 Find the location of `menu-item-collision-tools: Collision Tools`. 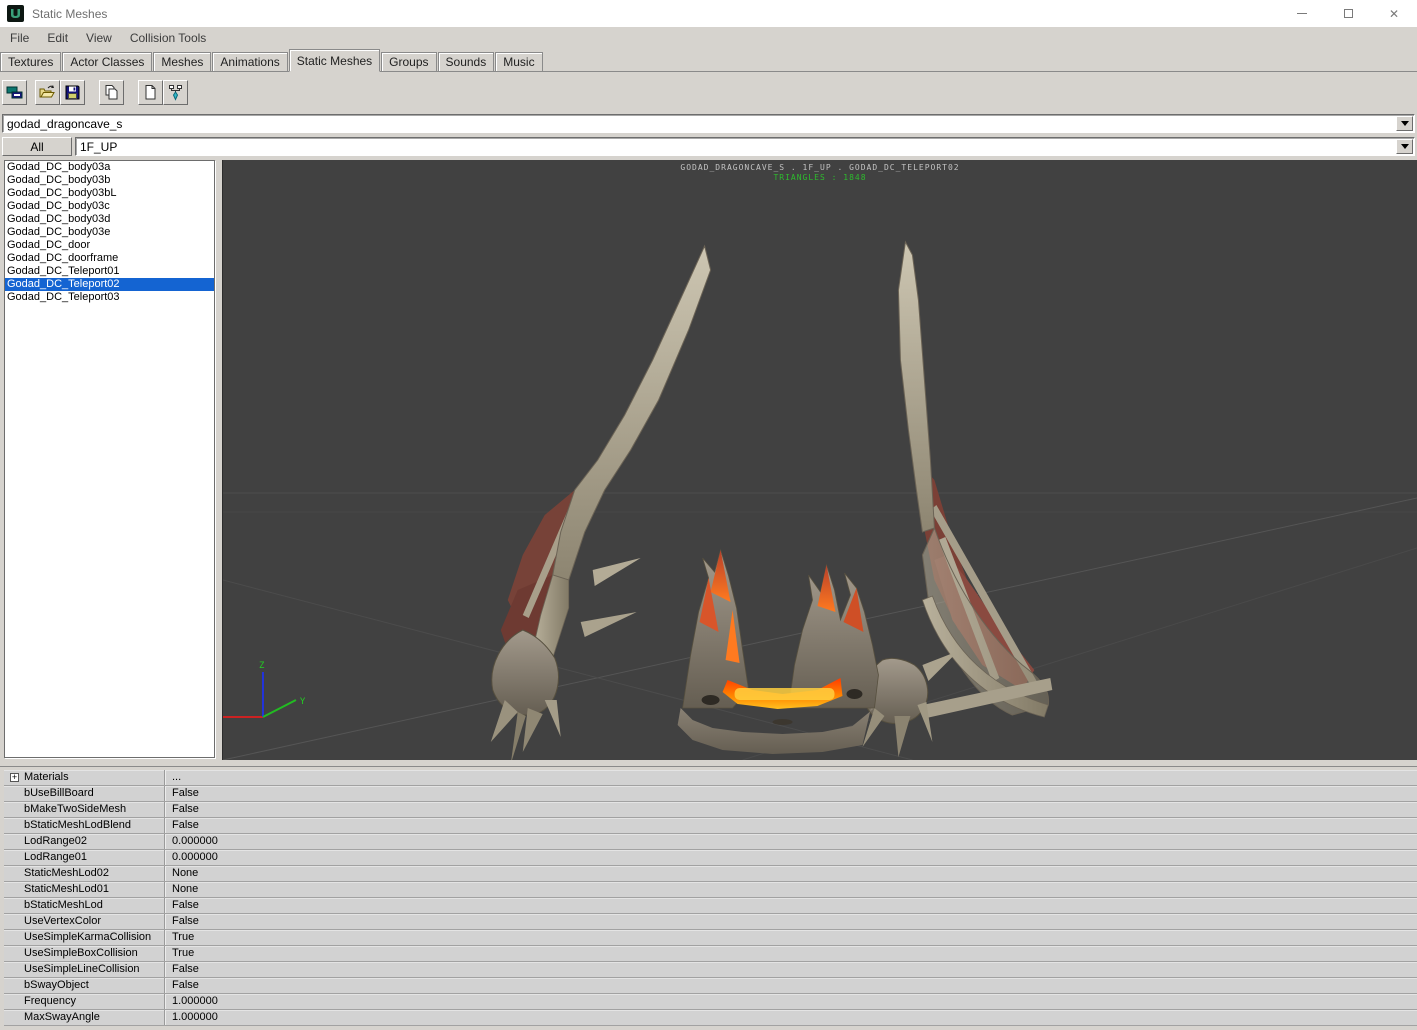

menu-item-collision-tools: Collision Tools is located at coordinates (168, 38).